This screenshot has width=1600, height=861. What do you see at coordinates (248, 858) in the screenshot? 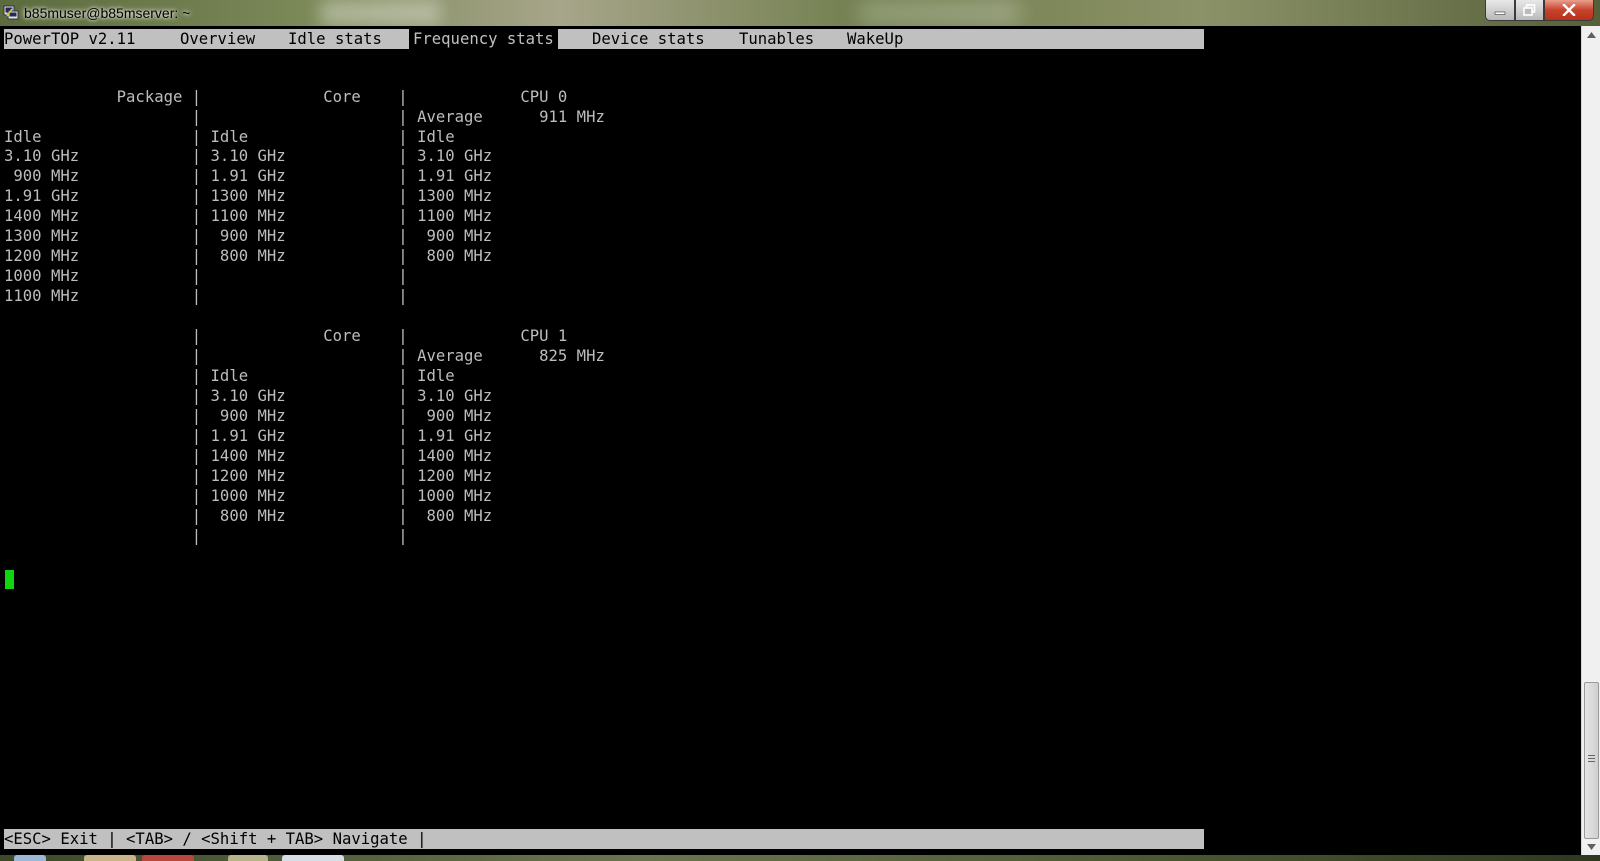
I see `taskbar-item-app` at bounding box center [248, 858].